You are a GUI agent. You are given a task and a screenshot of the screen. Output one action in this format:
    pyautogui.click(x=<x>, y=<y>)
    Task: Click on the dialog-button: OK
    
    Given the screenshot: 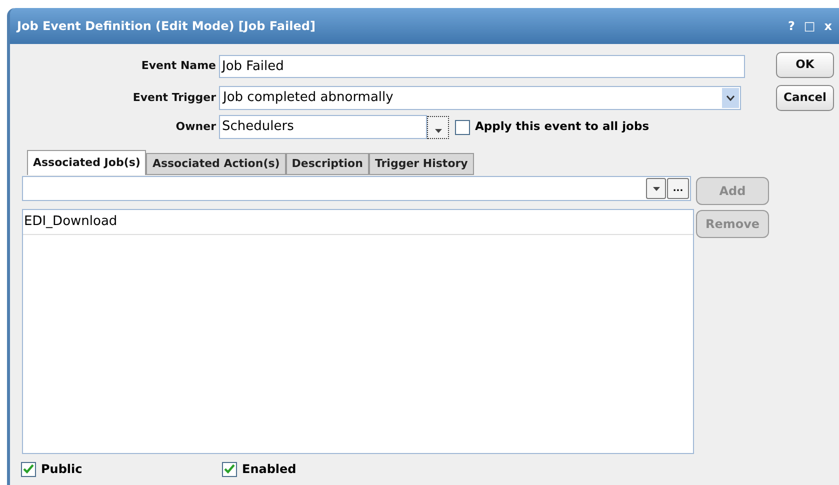 What is the action you would take?
    pyautogui.click(x=805, y=65)
    